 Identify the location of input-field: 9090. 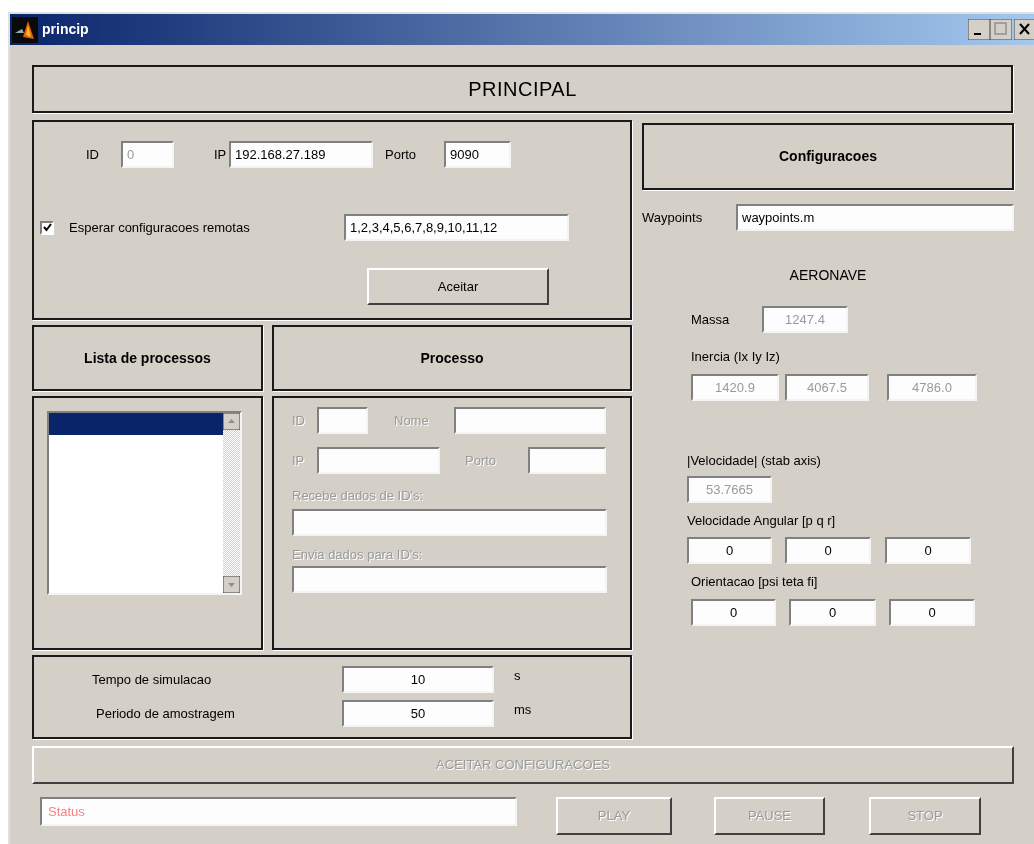
(477, 154).